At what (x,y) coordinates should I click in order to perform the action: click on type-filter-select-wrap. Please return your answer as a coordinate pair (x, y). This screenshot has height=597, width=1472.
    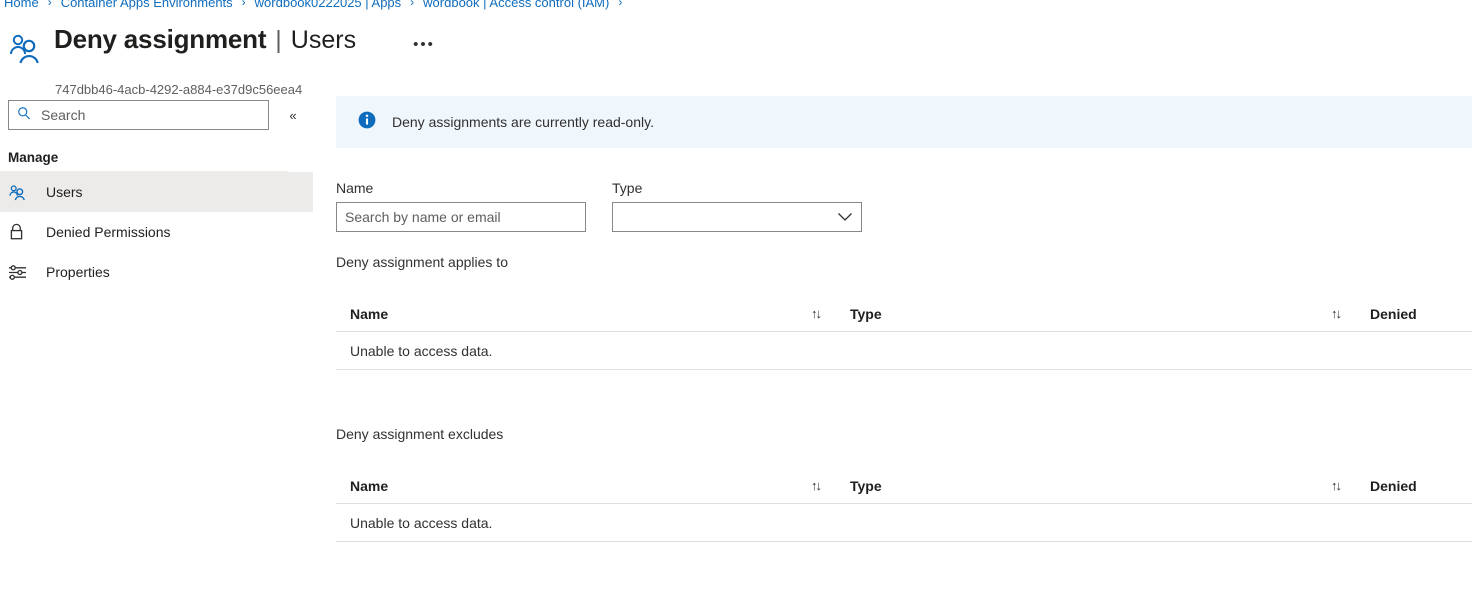
    Looking at the image, I should click on (737, 217).